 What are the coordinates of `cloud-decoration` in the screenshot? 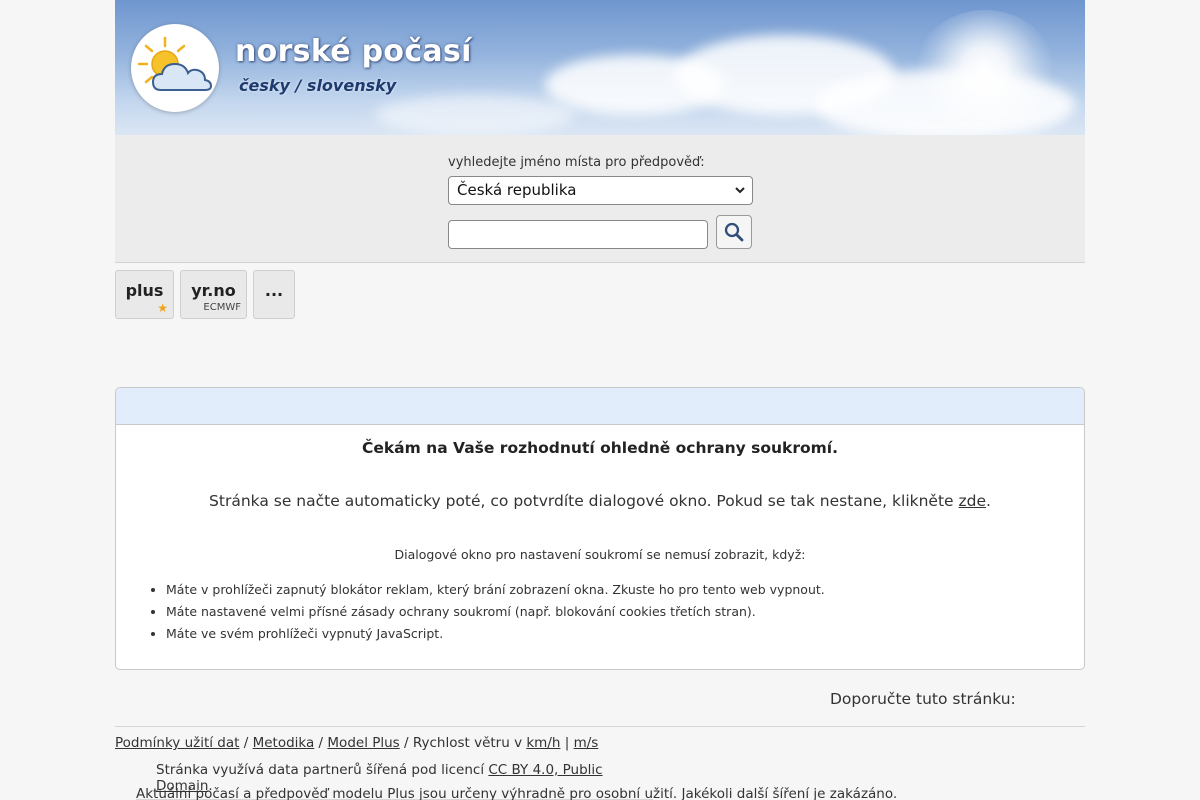 It's located at (475, 115).